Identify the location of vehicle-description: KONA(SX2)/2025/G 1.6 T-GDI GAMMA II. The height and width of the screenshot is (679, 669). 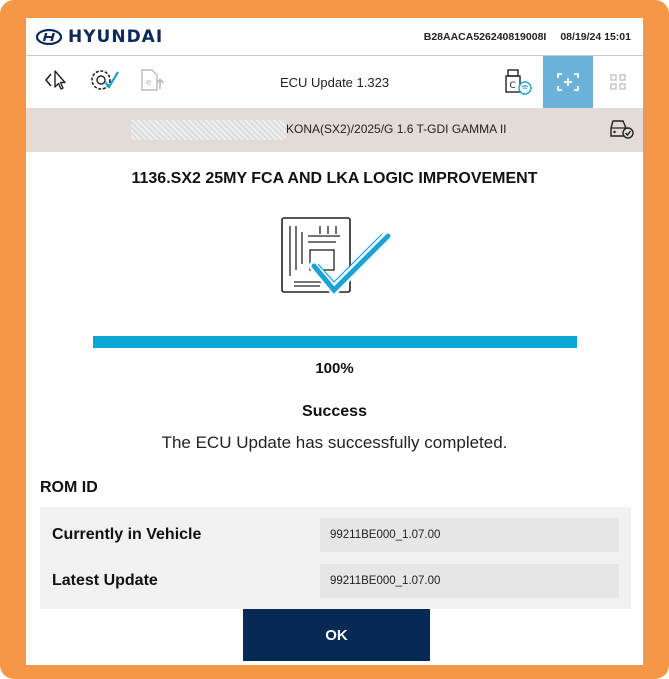
(396, 129).